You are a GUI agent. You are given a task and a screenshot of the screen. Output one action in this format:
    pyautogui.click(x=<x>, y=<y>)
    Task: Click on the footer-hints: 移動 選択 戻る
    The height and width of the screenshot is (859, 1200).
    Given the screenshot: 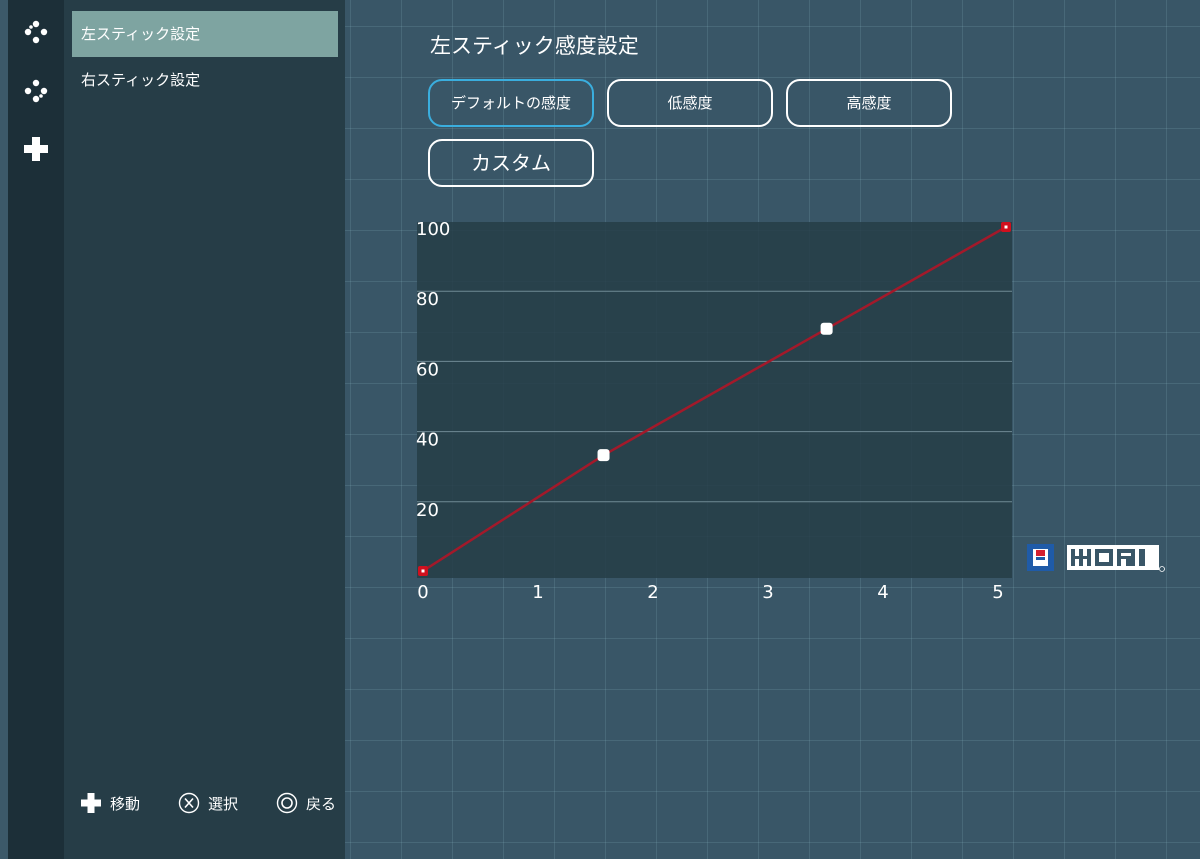 What is the action you would take?
    pyautogui.click(x=227, y=803)
    